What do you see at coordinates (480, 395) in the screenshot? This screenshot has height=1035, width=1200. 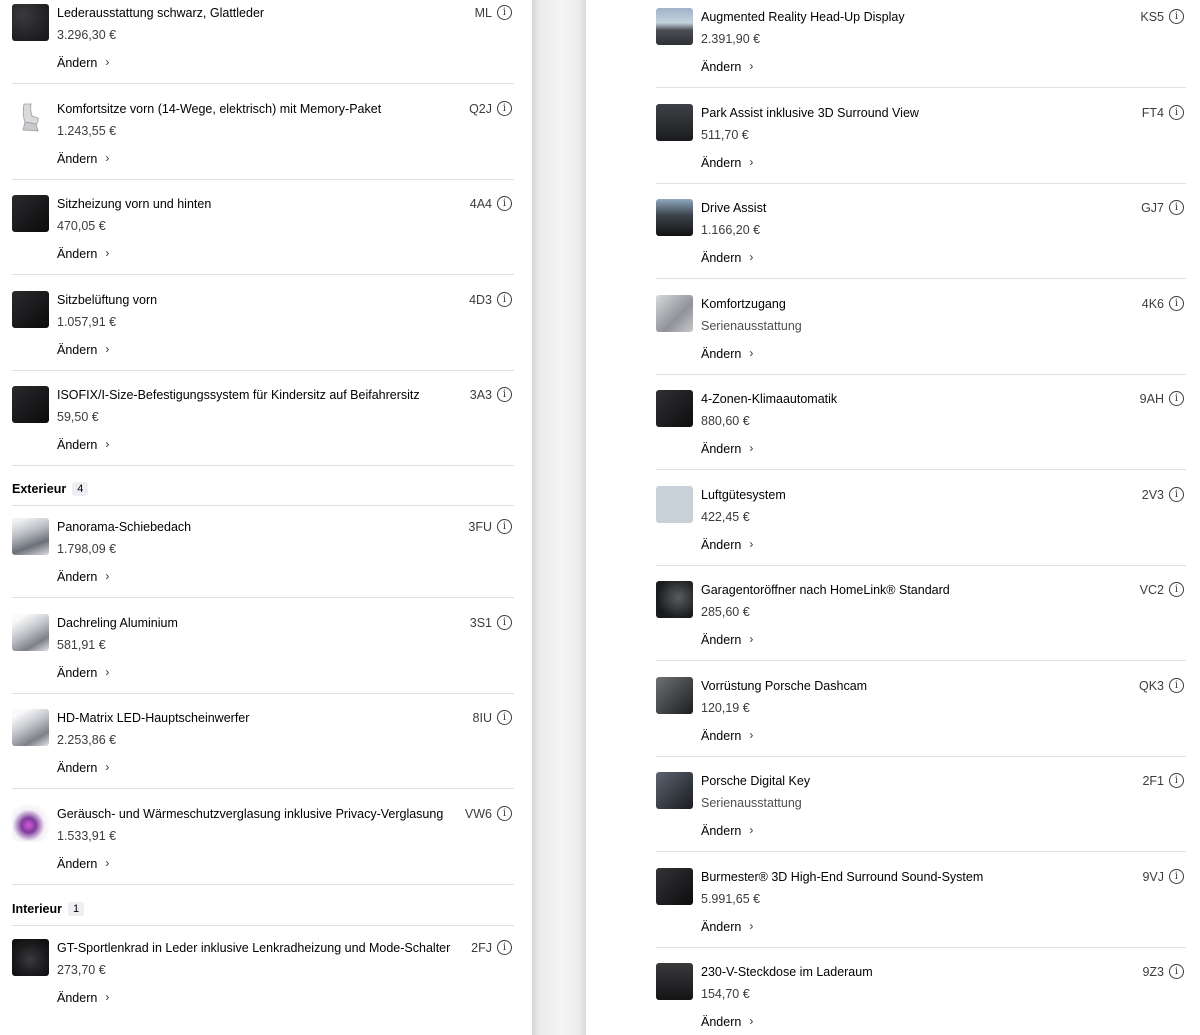 I see `option-code: 3A3` at bounding box center [480, 395].